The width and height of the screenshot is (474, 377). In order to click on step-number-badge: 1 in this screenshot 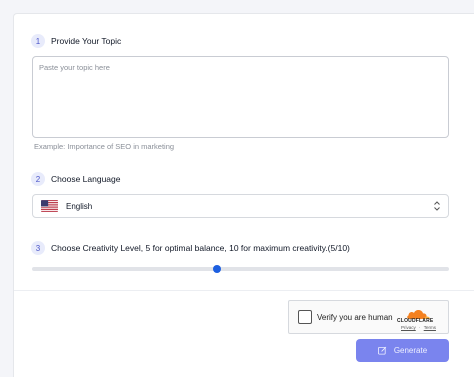, I will do `click(38, 41)`.